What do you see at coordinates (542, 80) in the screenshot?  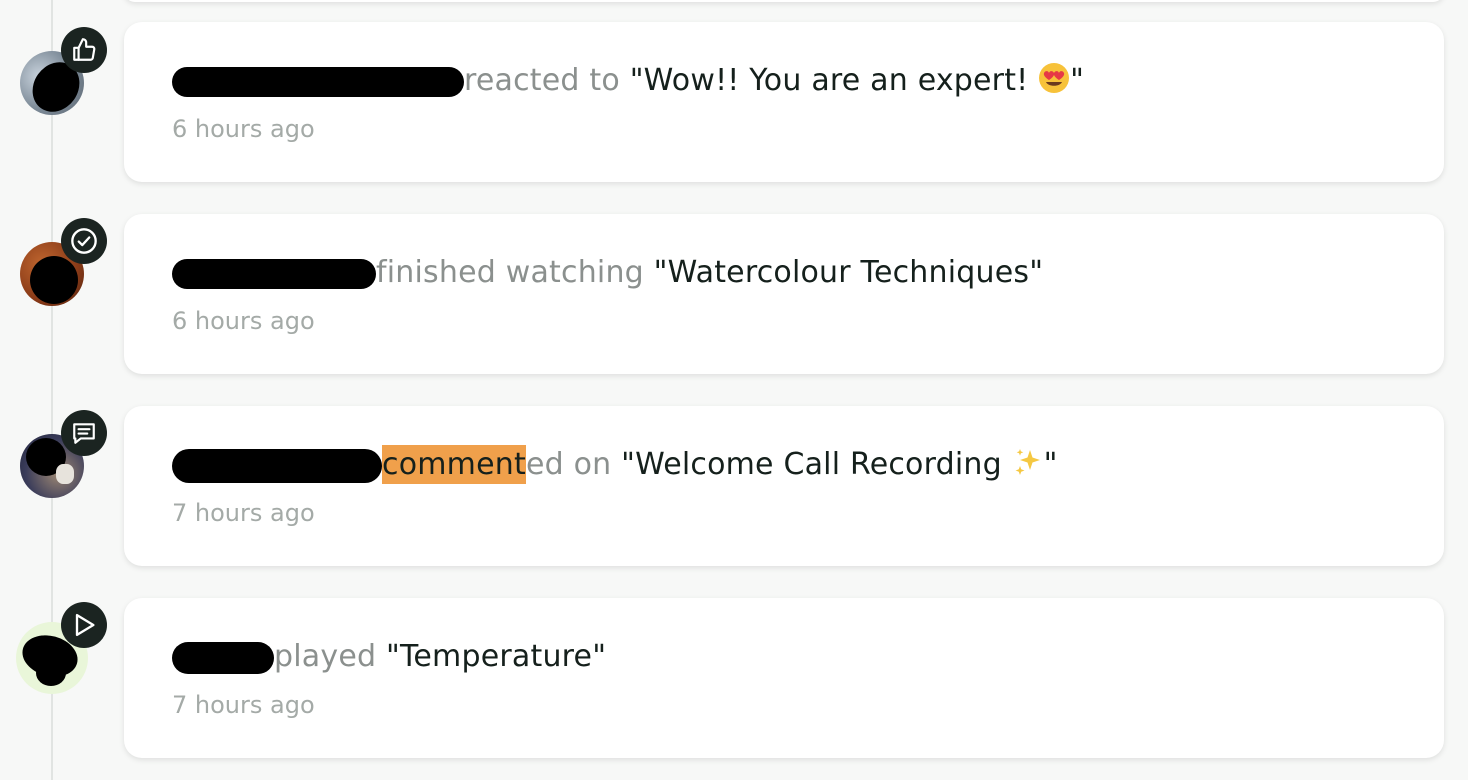 I see `activity-verb: reacted to` at bounding box center [542, 80].